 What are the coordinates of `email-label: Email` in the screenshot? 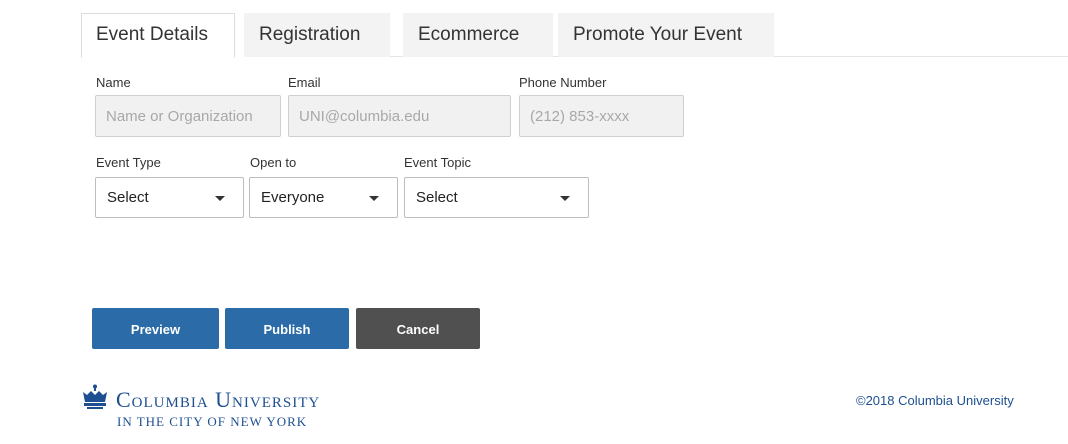 It's located at (304, 82).